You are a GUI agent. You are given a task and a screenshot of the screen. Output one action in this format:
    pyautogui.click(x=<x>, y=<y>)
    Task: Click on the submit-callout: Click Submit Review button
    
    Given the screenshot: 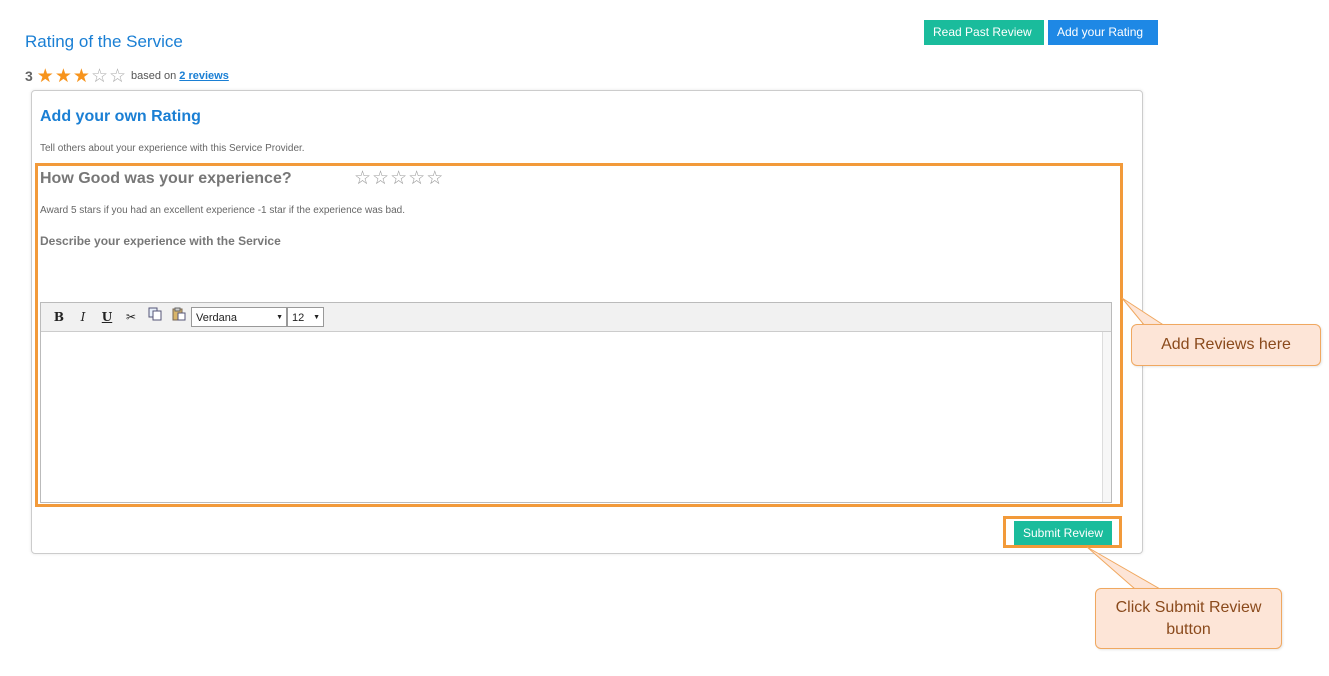 What is the action you would take?
    pyautogui.click(x=1188, y=618)
    